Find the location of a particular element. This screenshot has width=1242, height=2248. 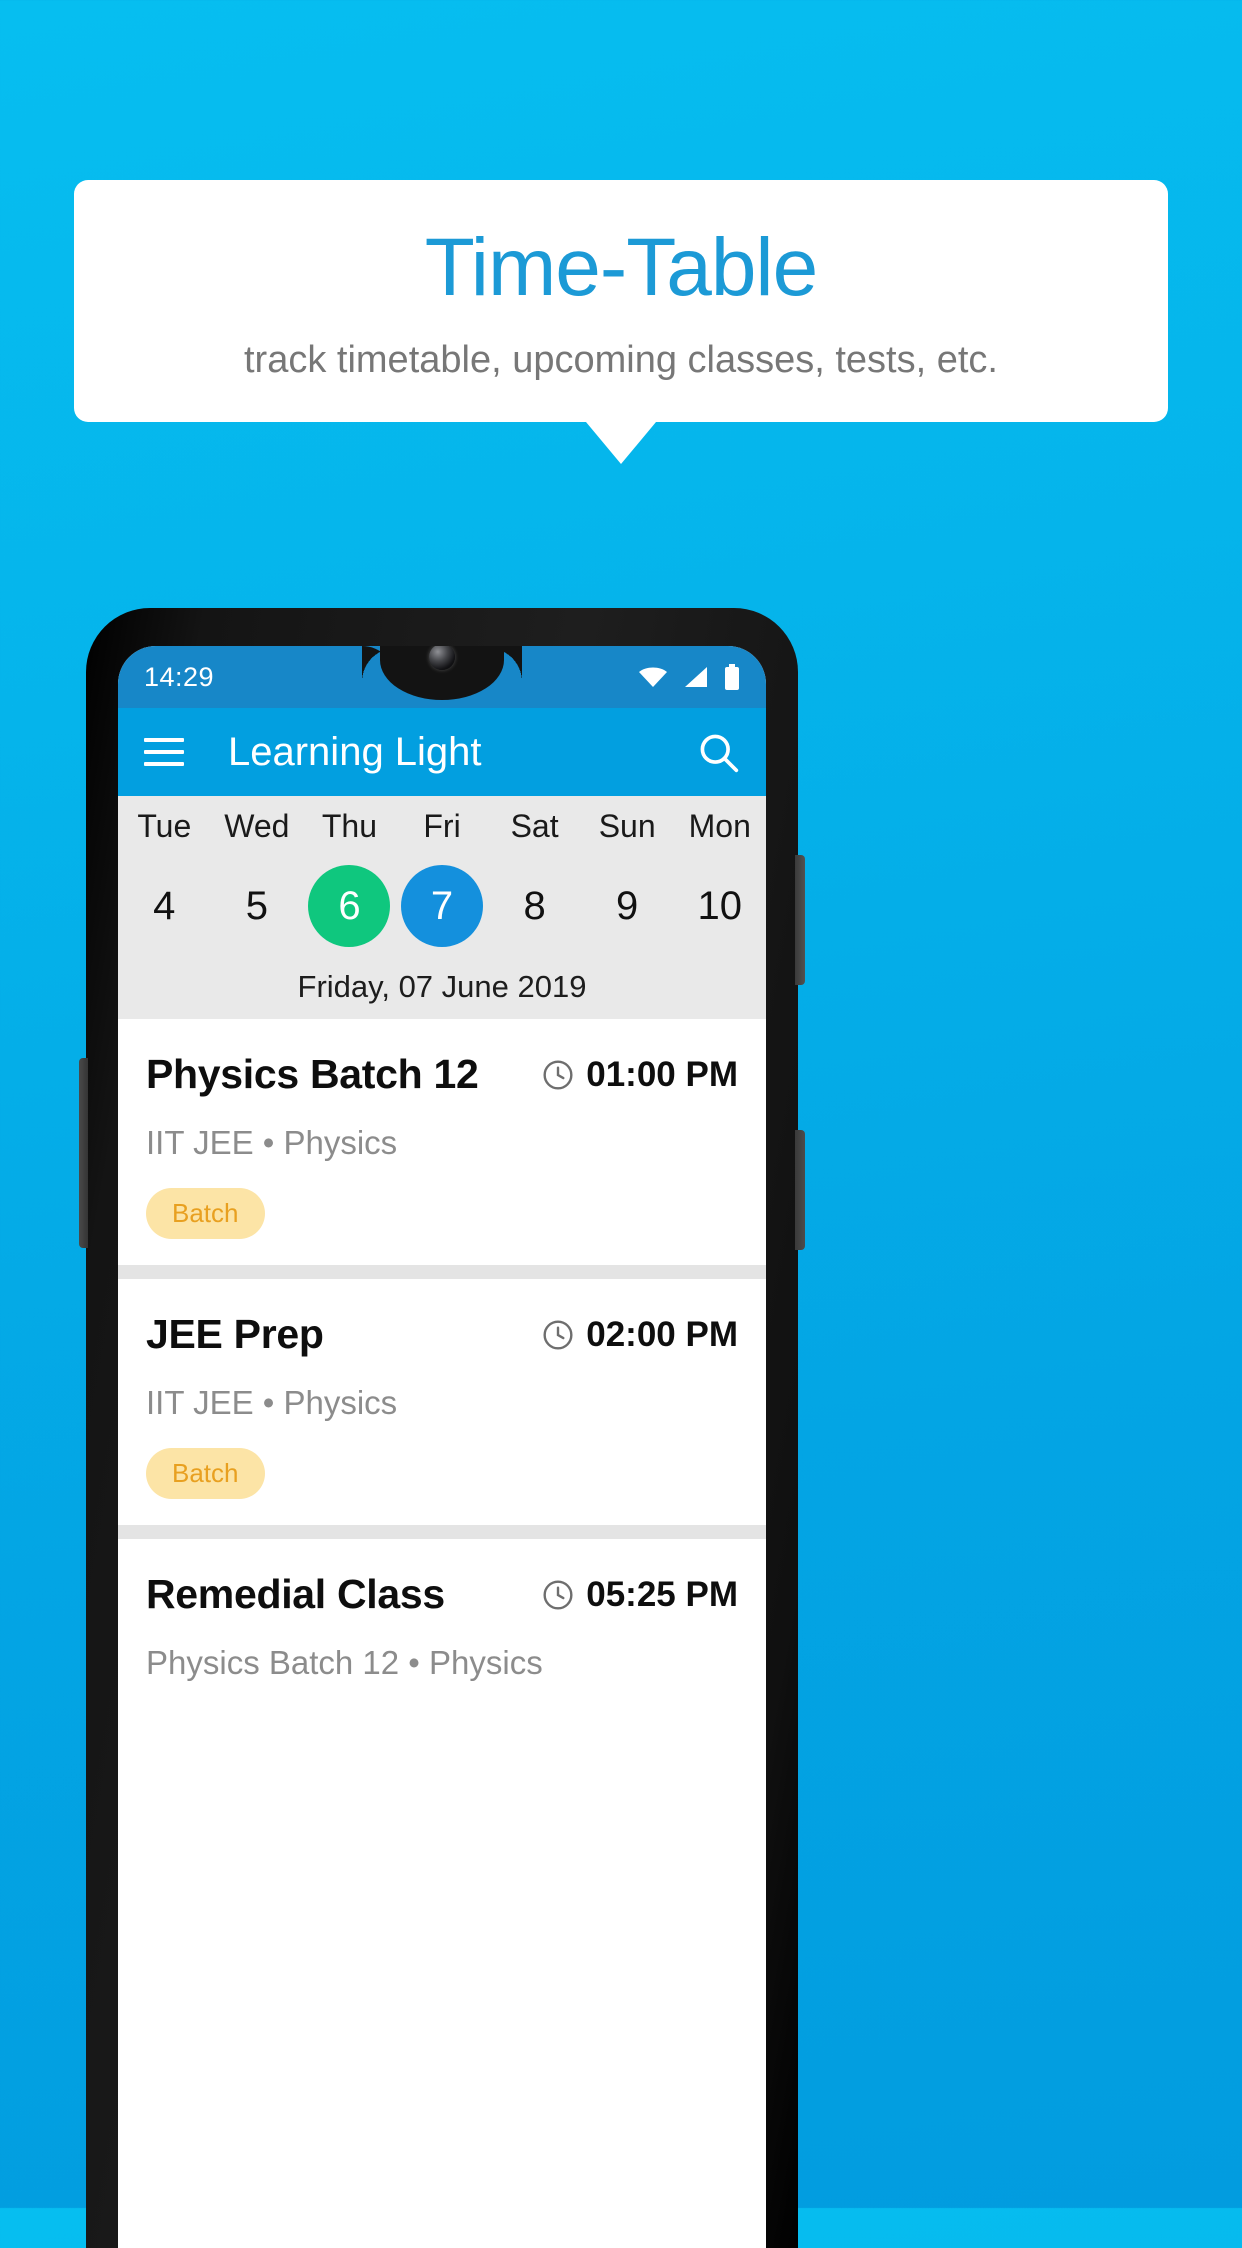

app-title: Learning Light is located at coordinates (355, 751).